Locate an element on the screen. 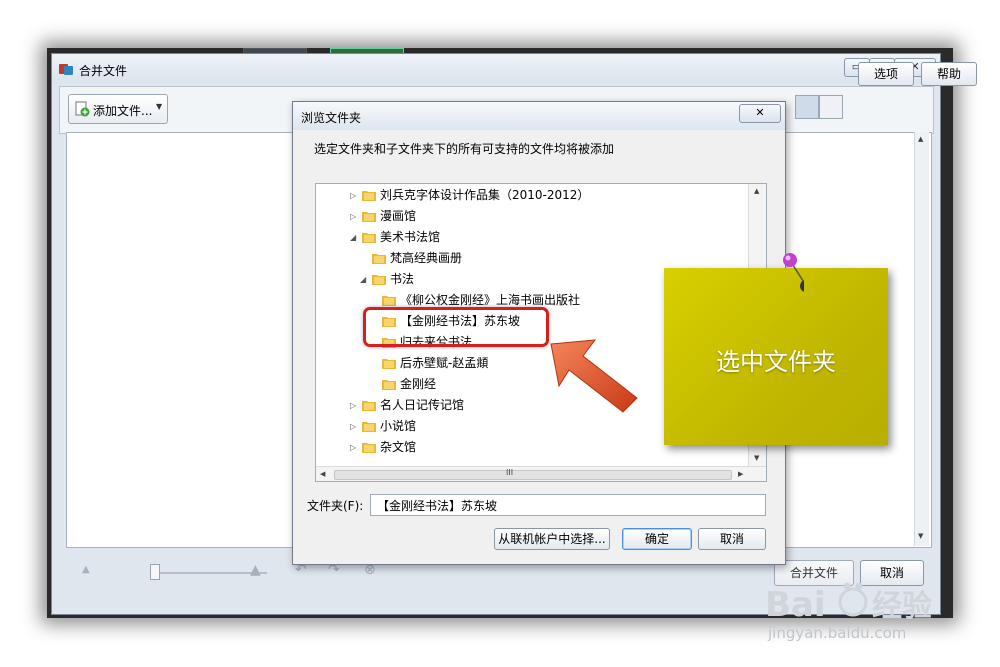  dialog-cancel-button: 取消 is located at coordinates (732, 539).